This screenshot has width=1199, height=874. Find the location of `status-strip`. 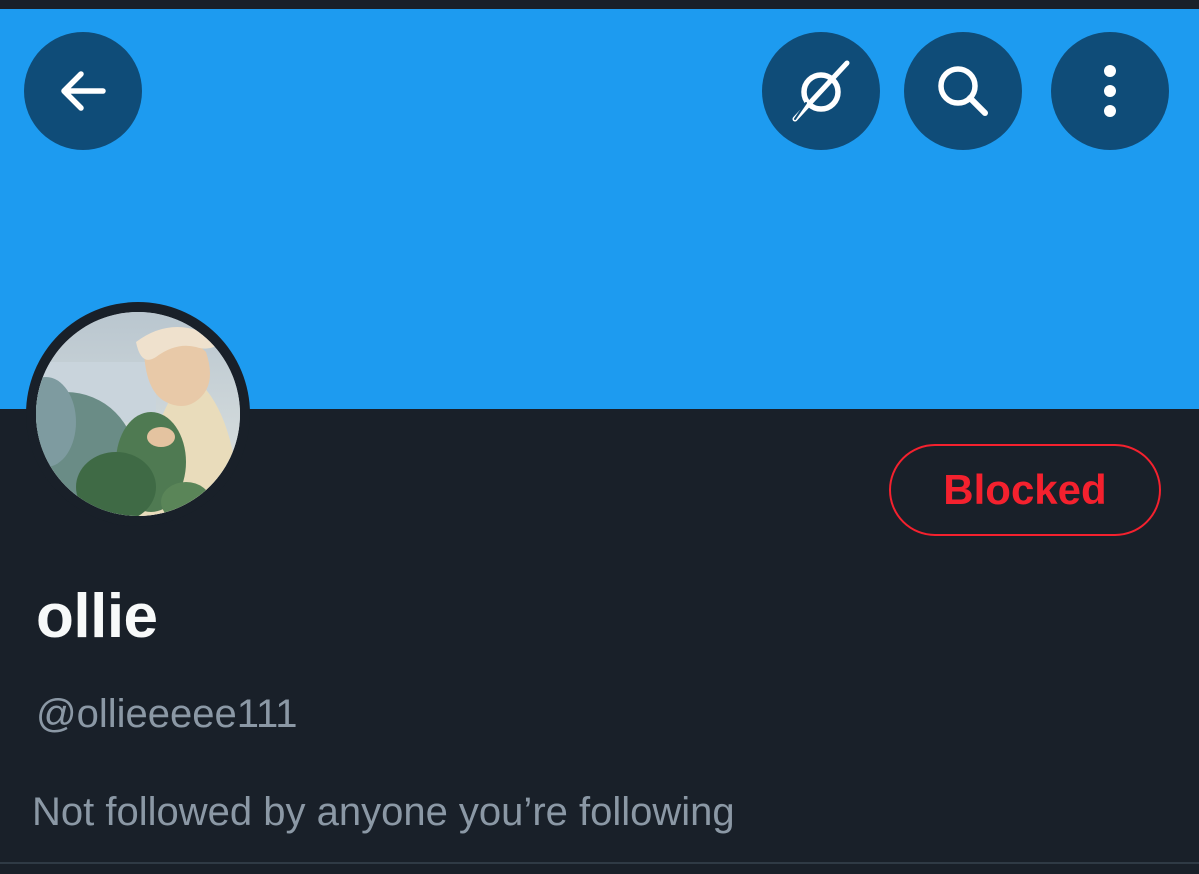

status-strip is located at coordinates (599, 4).